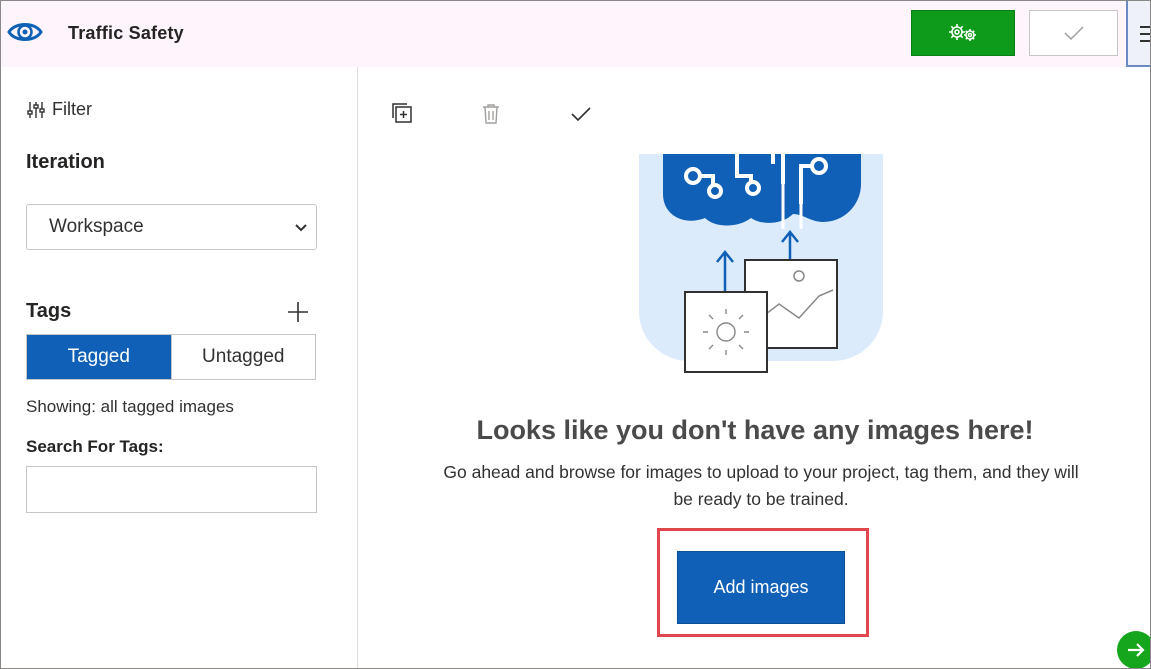 The image size is (1151, 669). Describe the element at coordinates (96, 226) in the screenshot. I see `iteration-selected-value: Workspace` at that location.